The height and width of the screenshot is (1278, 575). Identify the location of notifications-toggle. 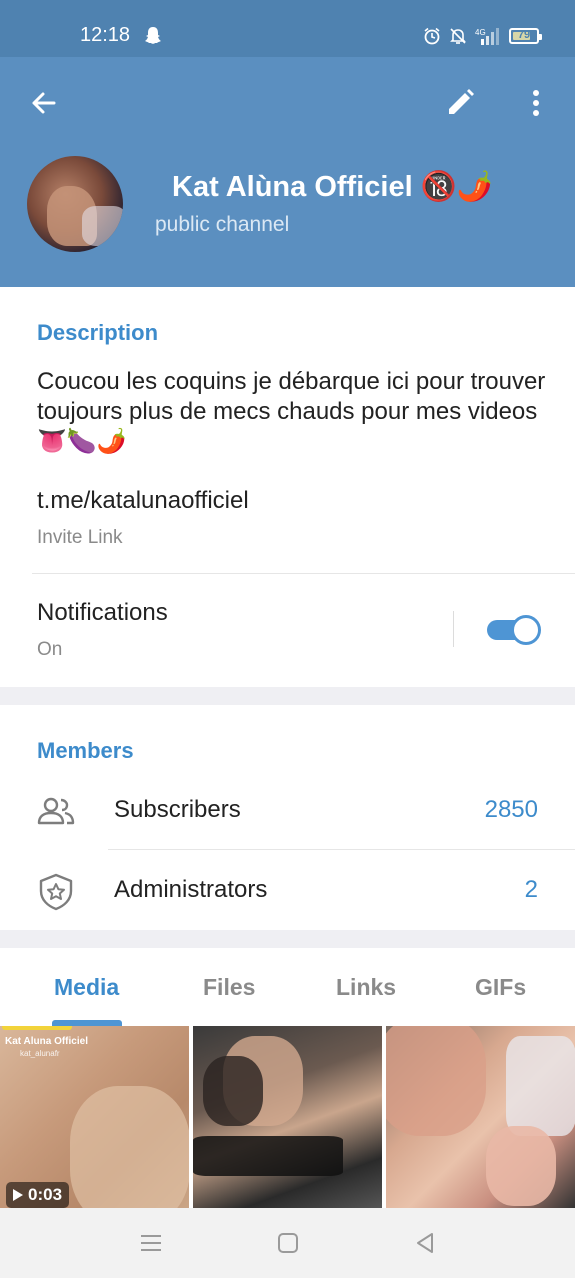
(514, 630).